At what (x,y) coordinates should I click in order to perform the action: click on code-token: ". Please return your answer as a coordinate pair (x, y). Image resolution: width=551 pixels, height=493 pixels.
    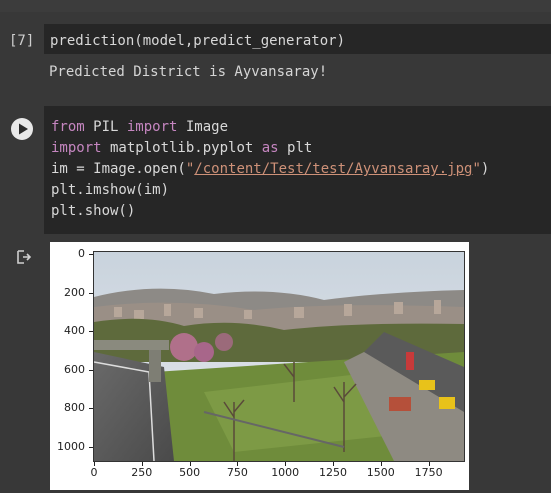
    Looking at the image, I should click on (476, 169).